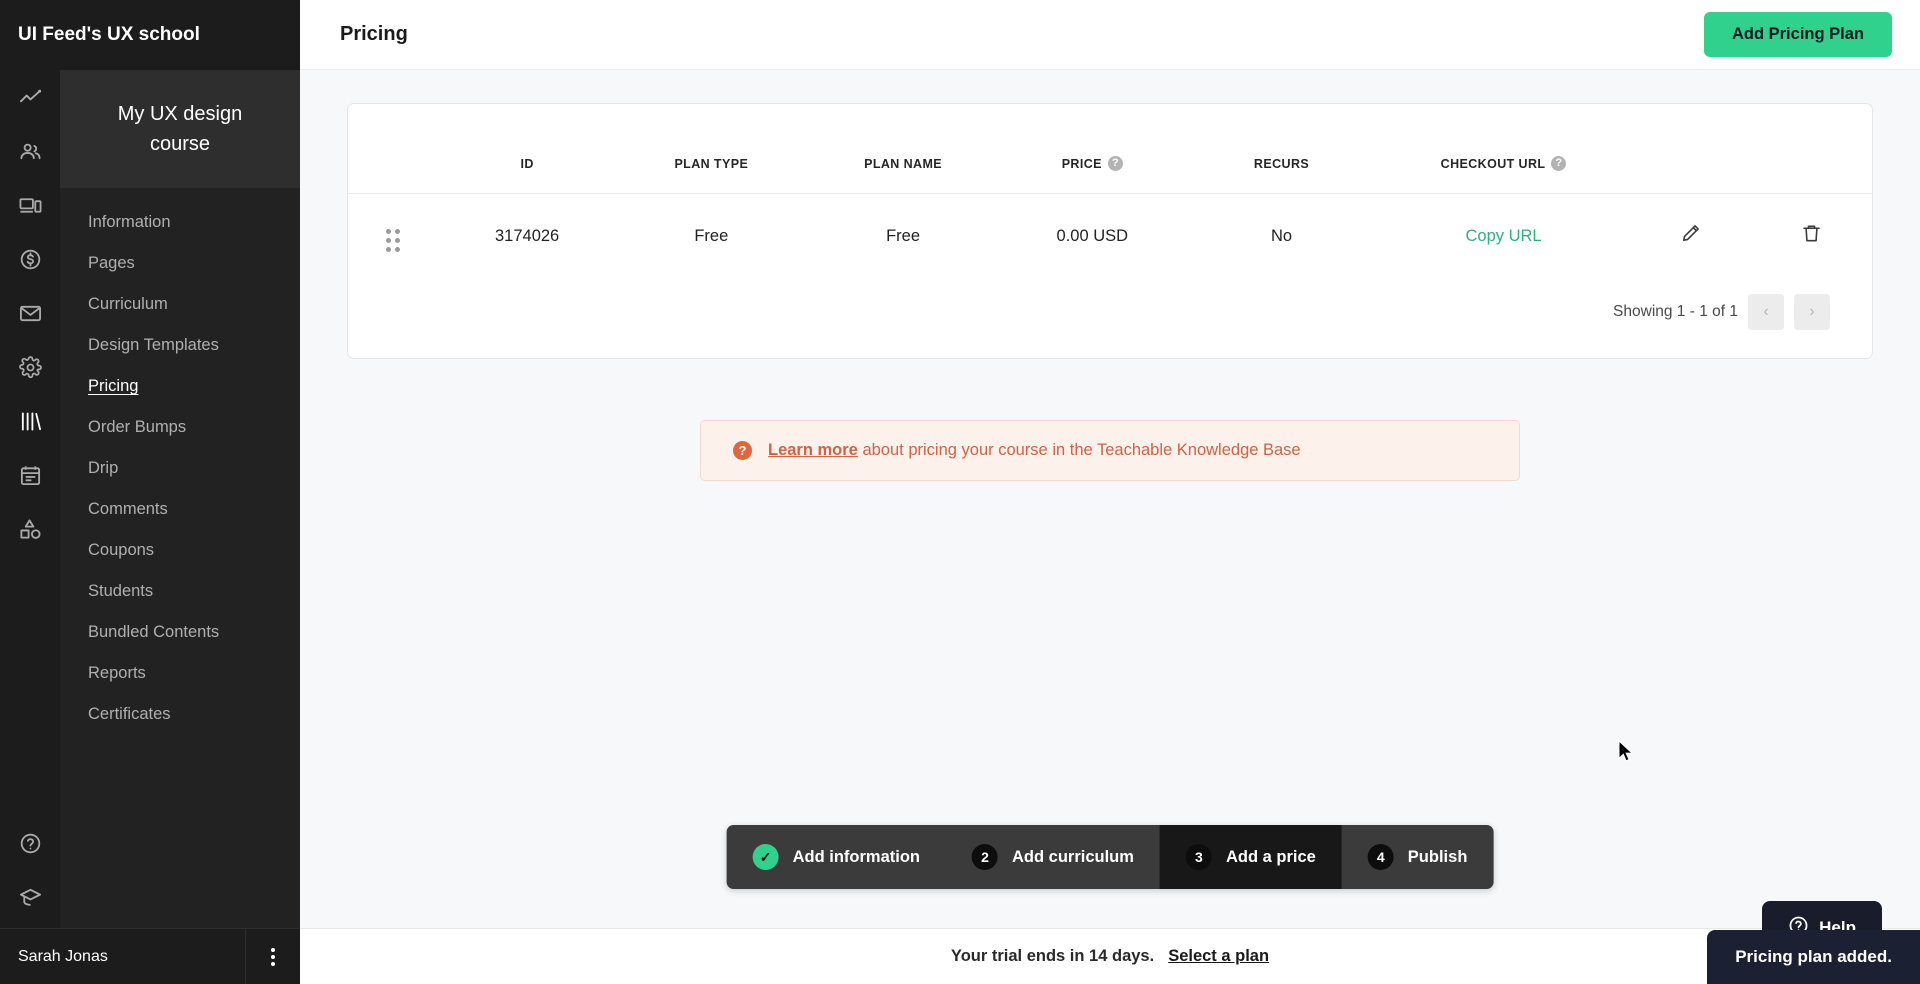  I want to click on graduation-cap-icon, so click(30, 897).